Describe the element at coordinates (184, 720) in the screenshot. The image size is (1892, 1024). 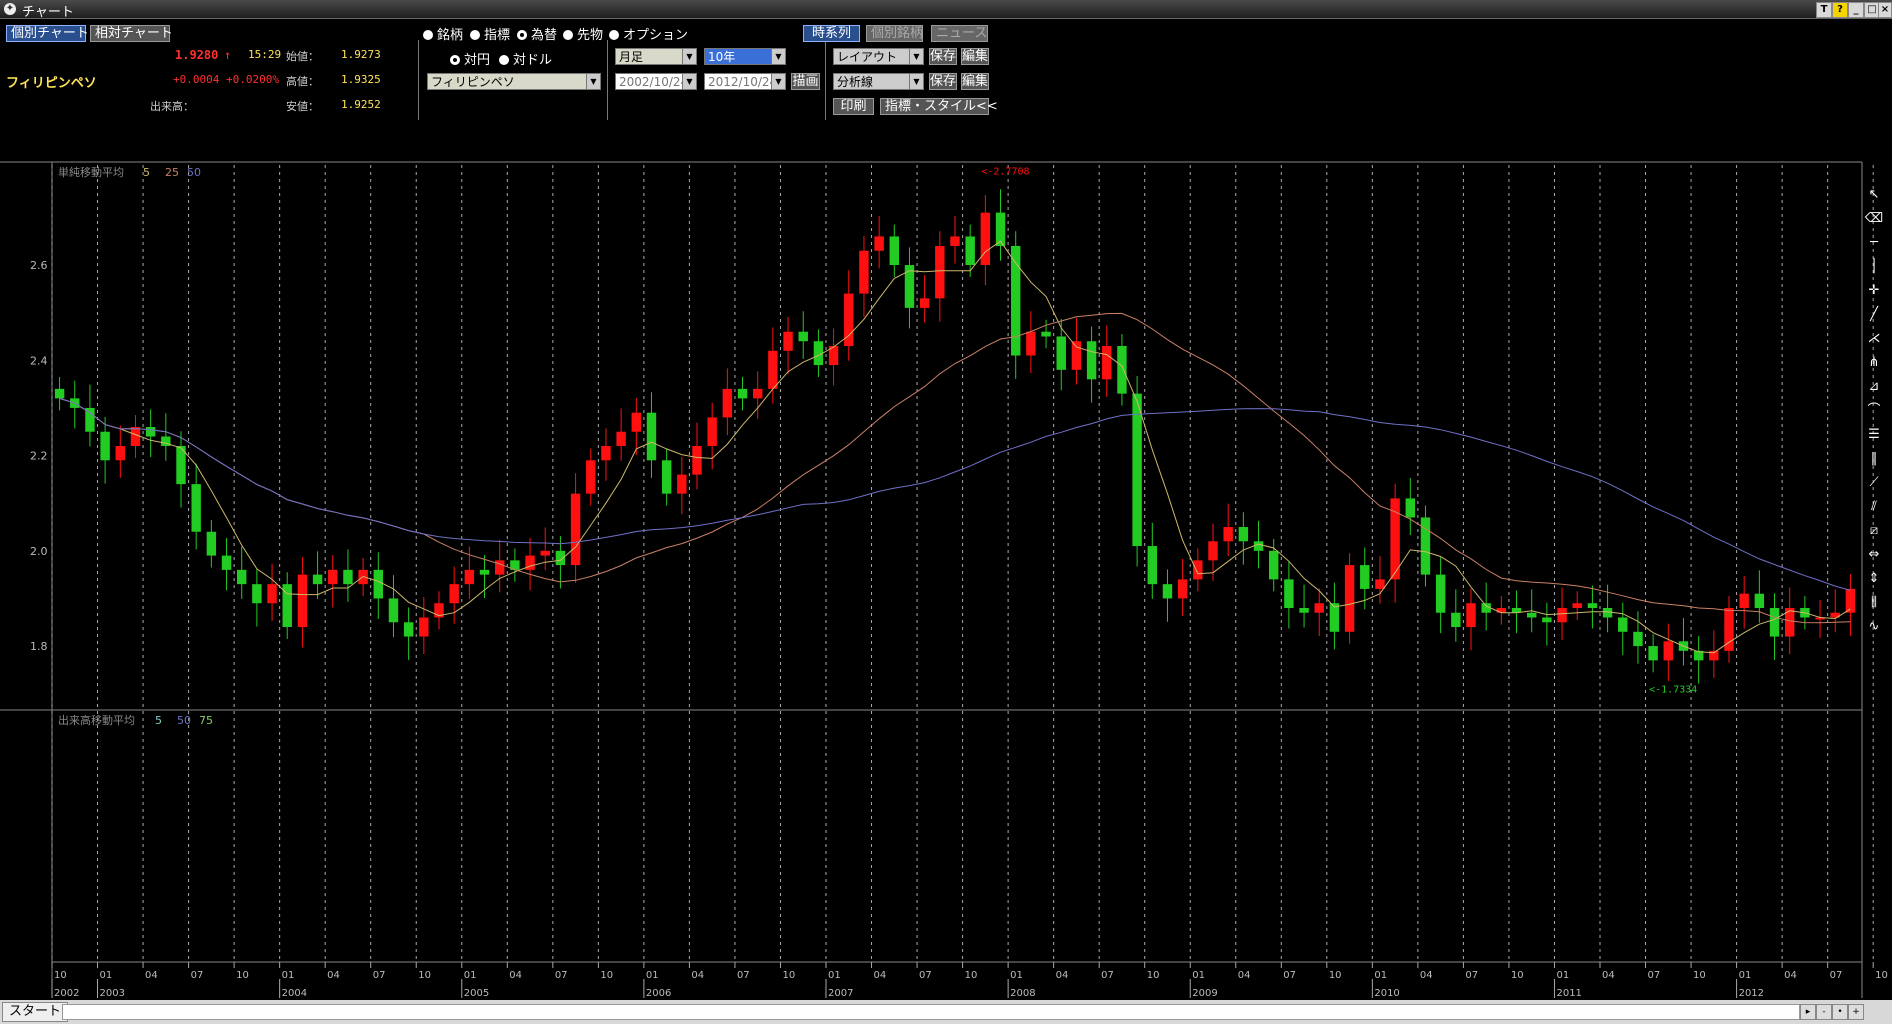
I see `volume-ma-period-label: 50` at that location.